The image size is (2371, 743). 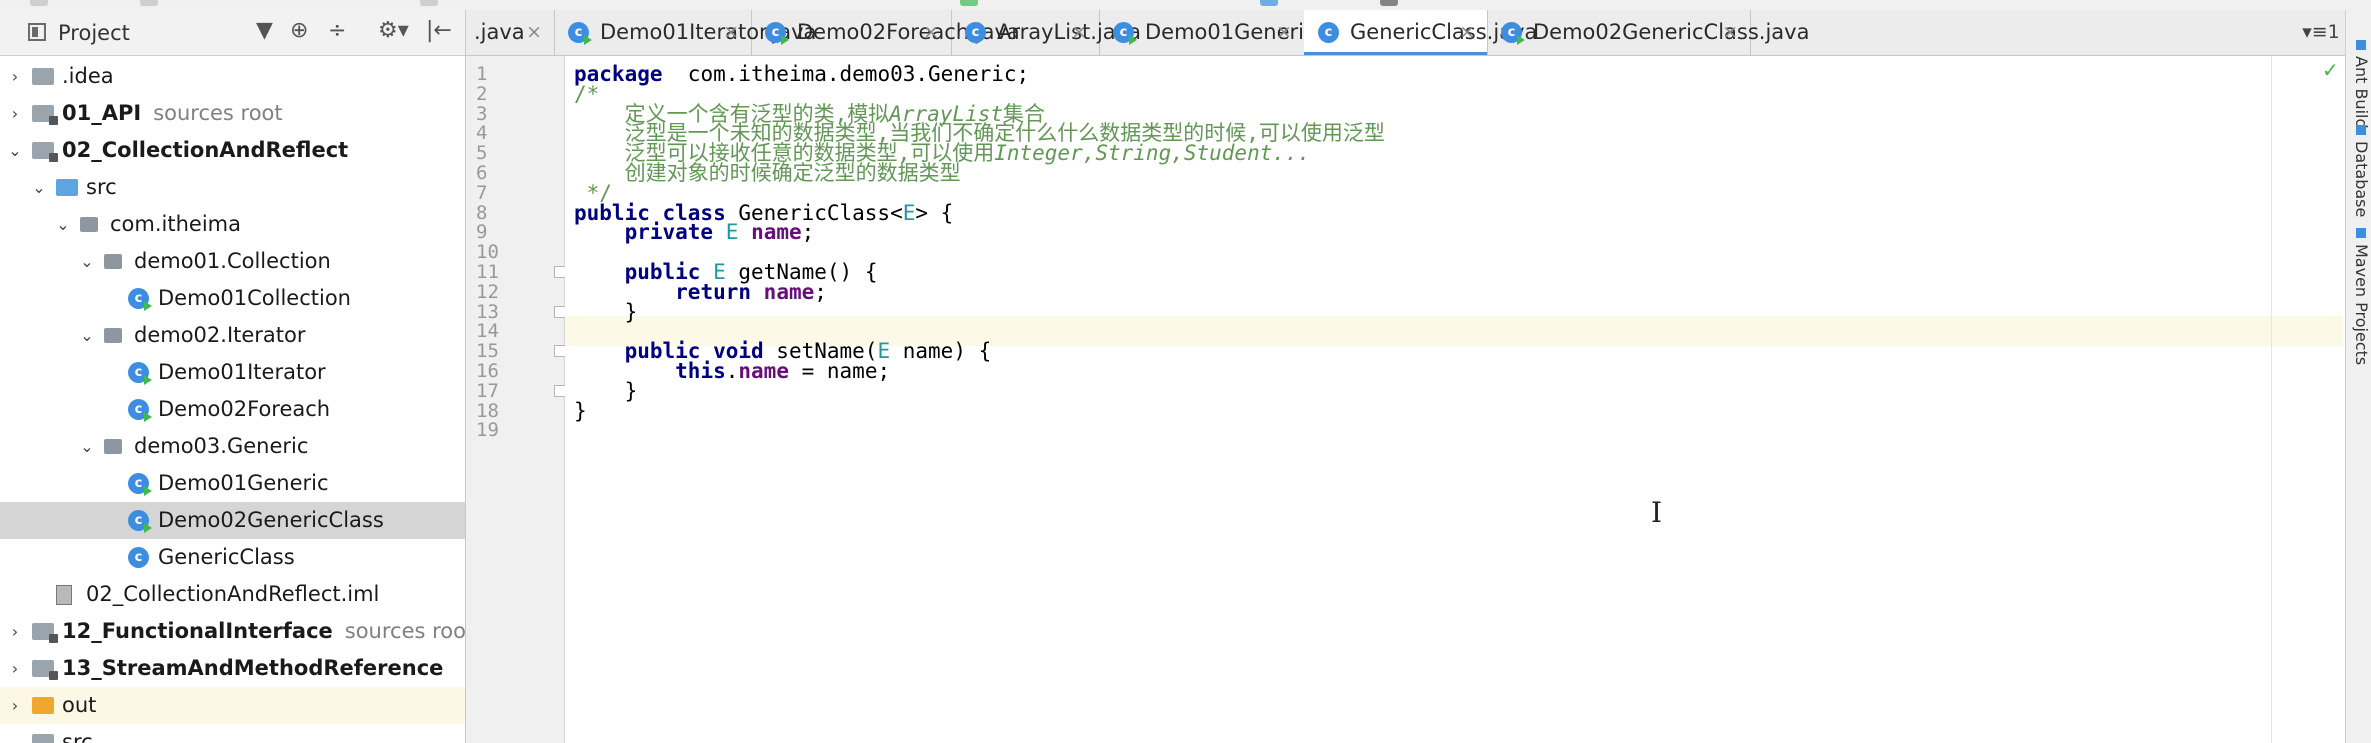 What do you see at coordinates (516, 399) in the screenshot?
I see `line-number-gutter: 1 2 3 4 5 6 7 8 9 10 11 12 13 14 15 16 17 18 19` at bounding box center [516, 399].